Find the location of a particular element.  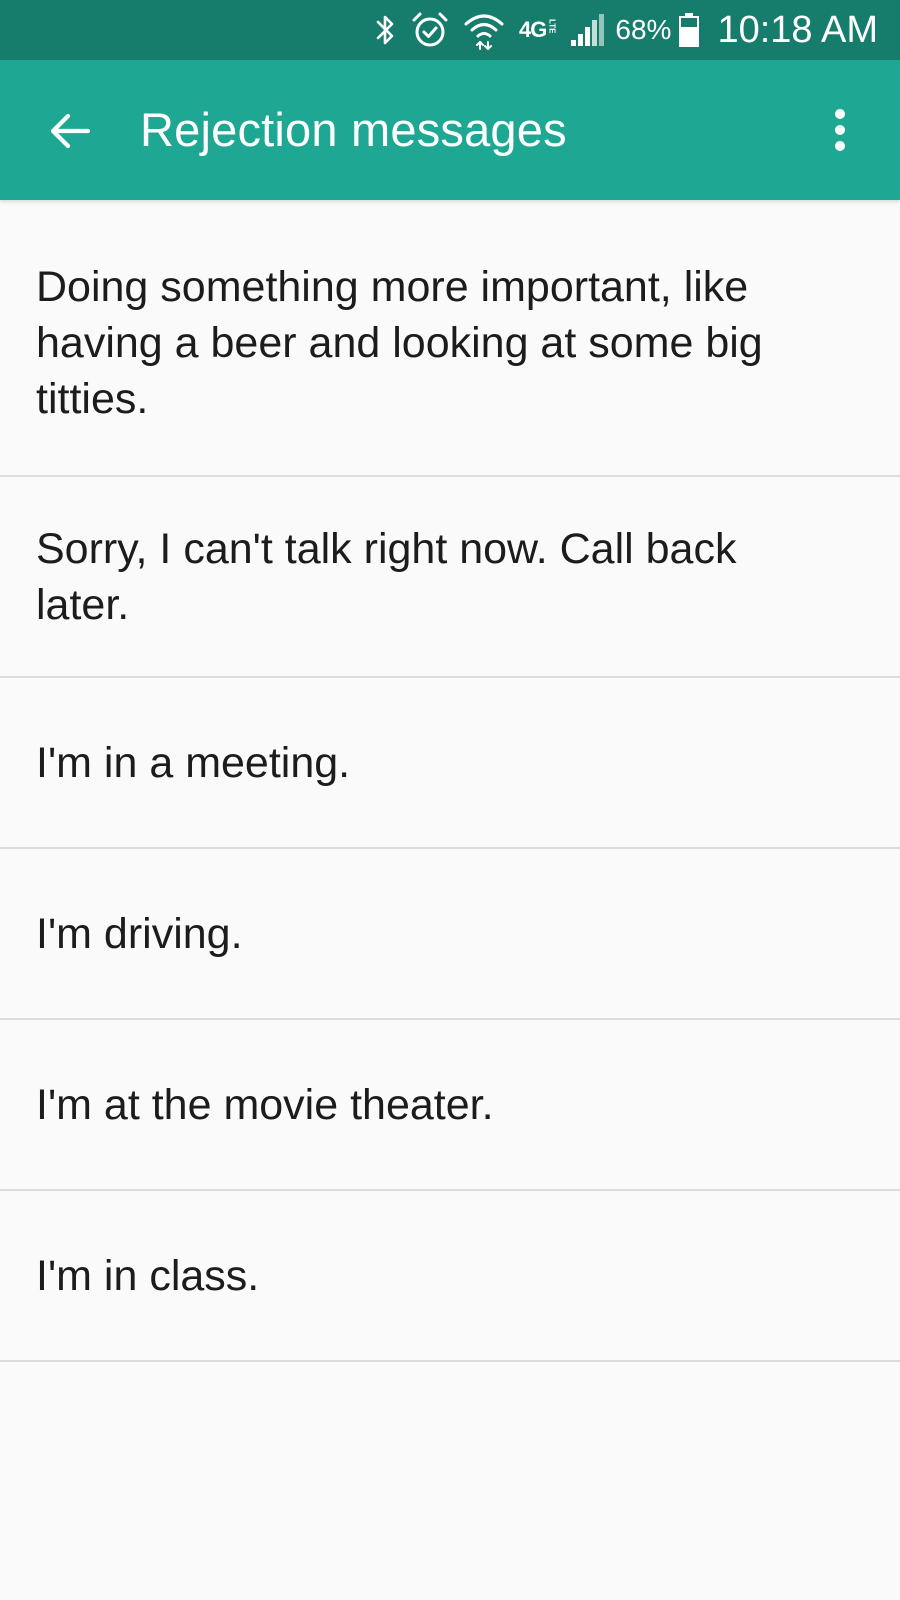

more-vertical-icon is located at coordinates (840, 130).